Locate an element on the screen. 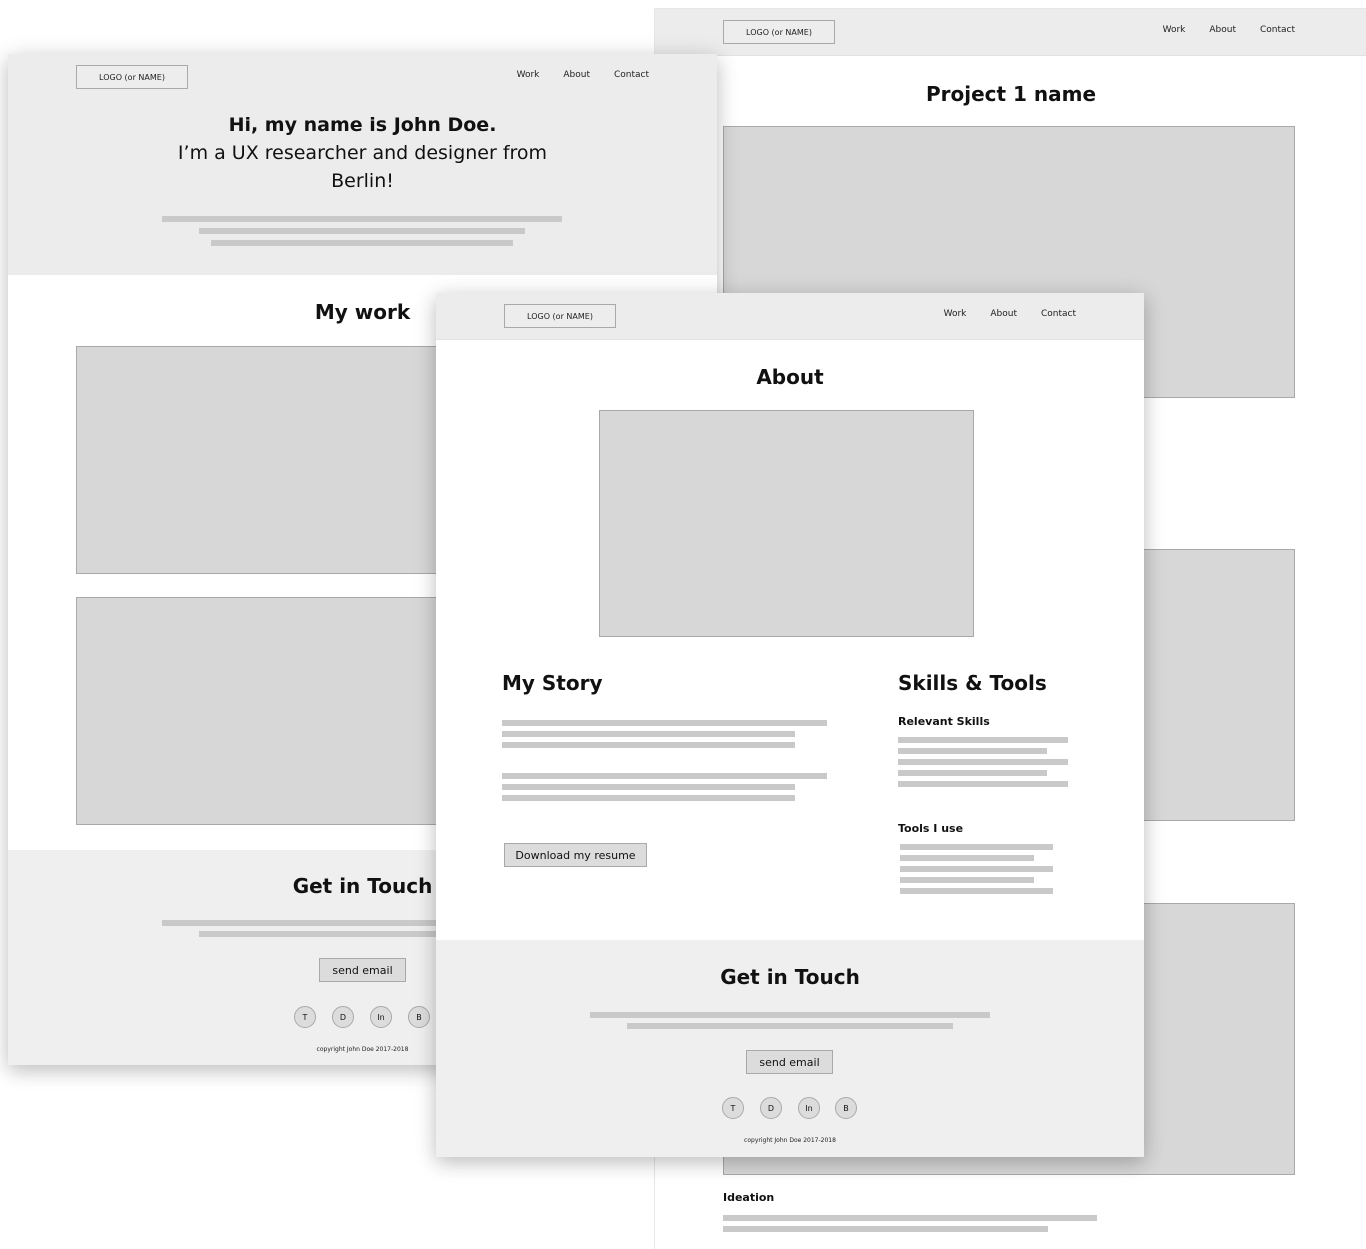  copyright: copyright John Doe 2017-2018 is located at coordinates (790, 1140).